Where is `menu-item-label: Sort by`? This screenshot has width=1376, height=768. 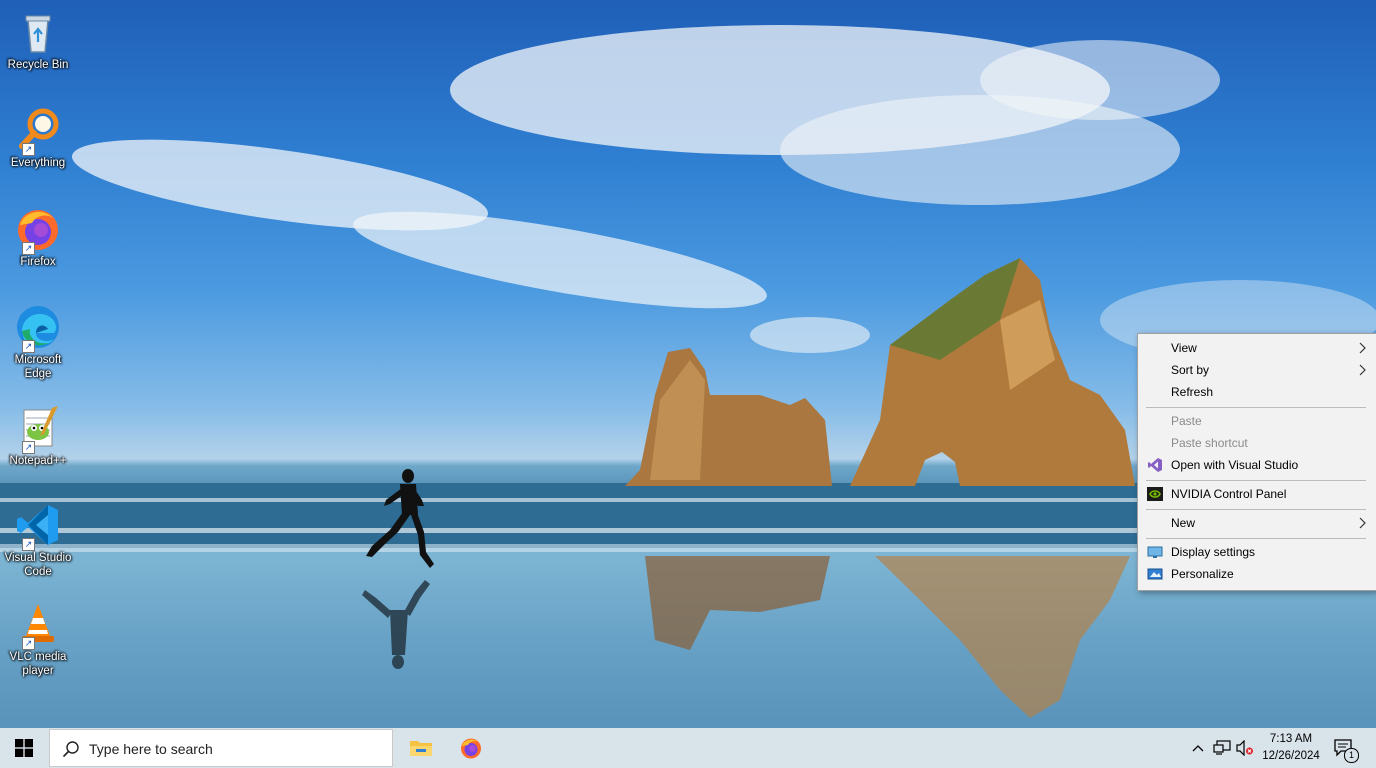
menu-item-label: Sort by is located at coordinates (1190, 370).